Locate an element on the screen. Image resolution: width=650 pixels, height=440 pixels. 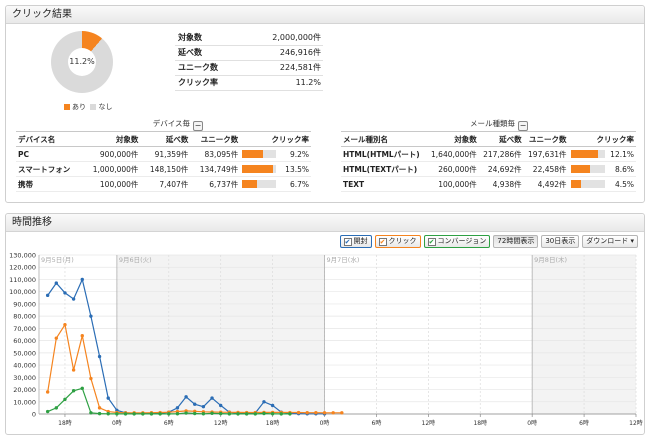
y-tick-label: 10,000 is located at coordinates (24, 402).